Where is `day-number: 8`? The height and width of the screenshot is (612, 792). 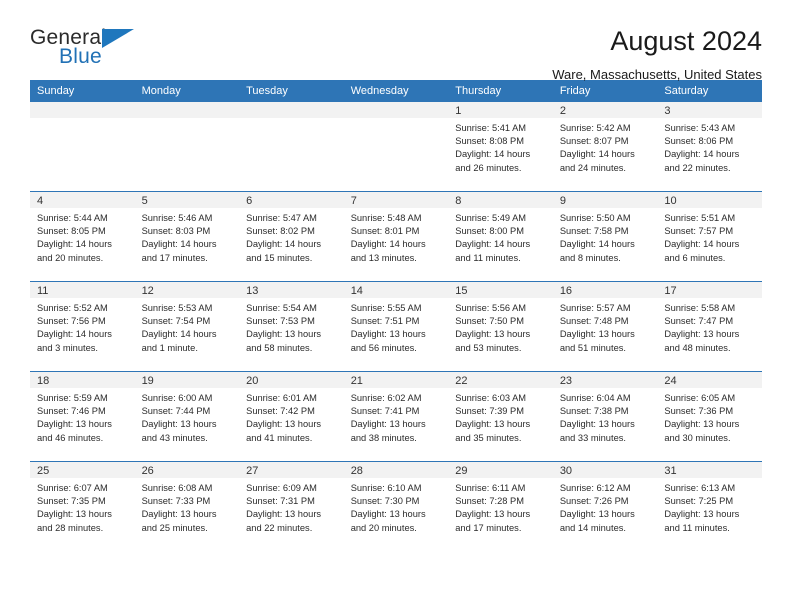
day-number: 8 is located at coordinates (500, 200).